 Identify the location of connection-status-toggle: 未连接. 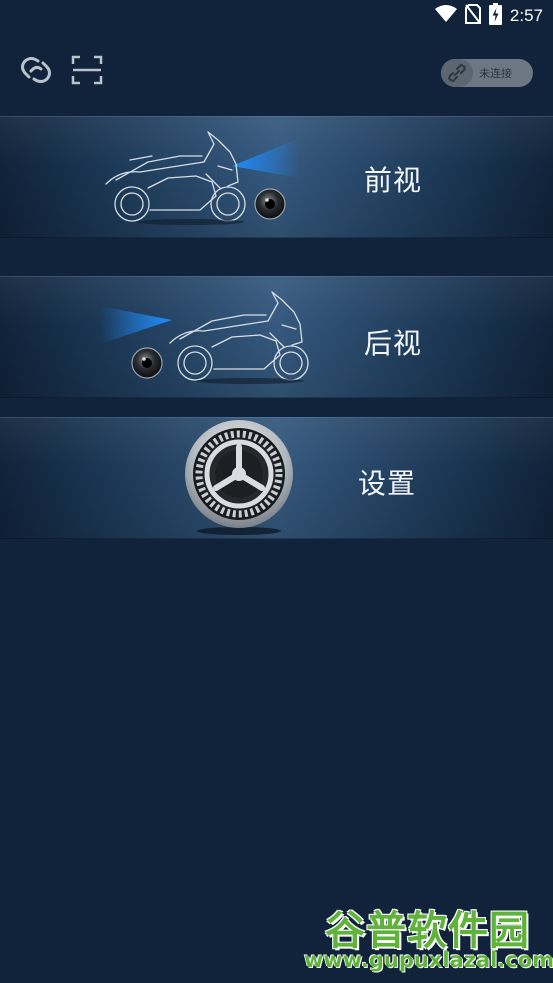
(487, 73).